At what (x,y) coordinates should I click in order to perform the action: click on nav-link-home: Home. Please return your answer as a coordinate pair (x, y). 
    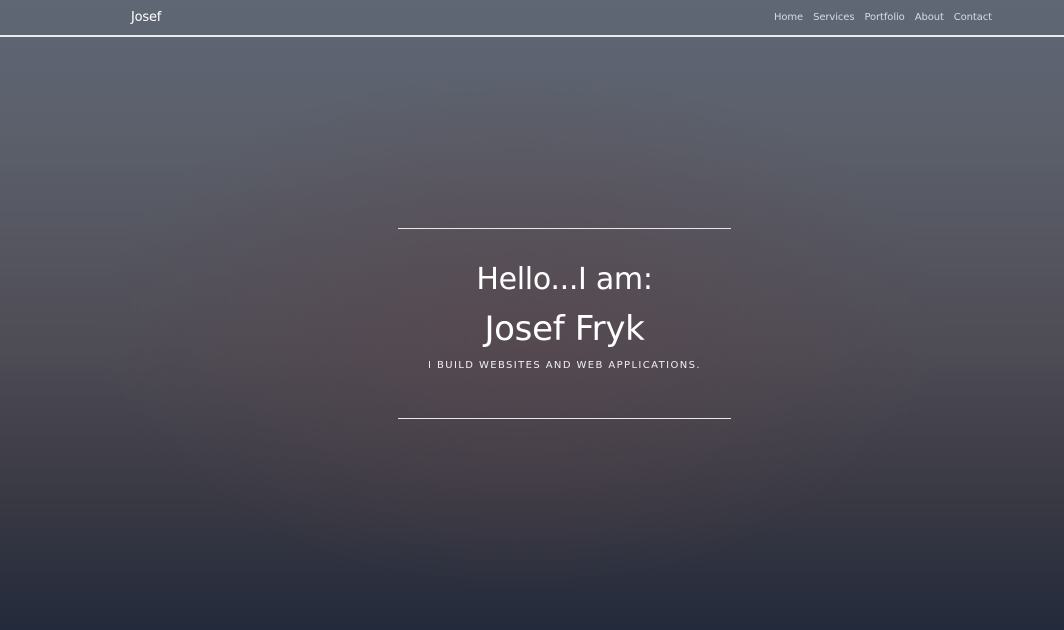
    Looking at the image, I should click on (788, 17).